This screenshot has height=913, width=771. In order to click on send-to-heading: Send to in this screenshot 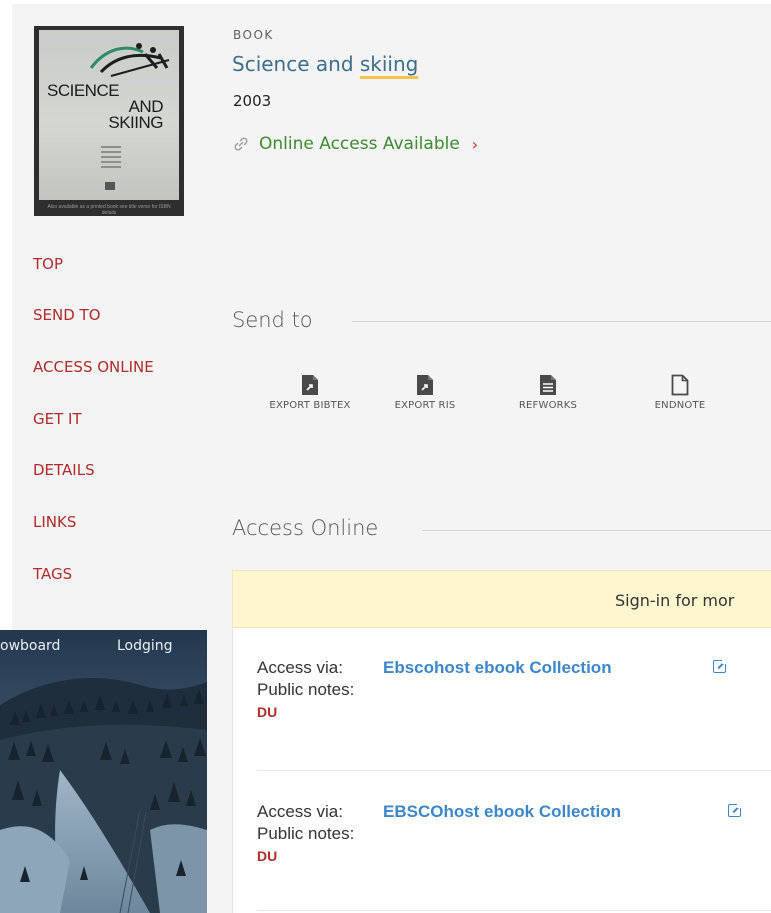, I will do `click(272, 320)`.